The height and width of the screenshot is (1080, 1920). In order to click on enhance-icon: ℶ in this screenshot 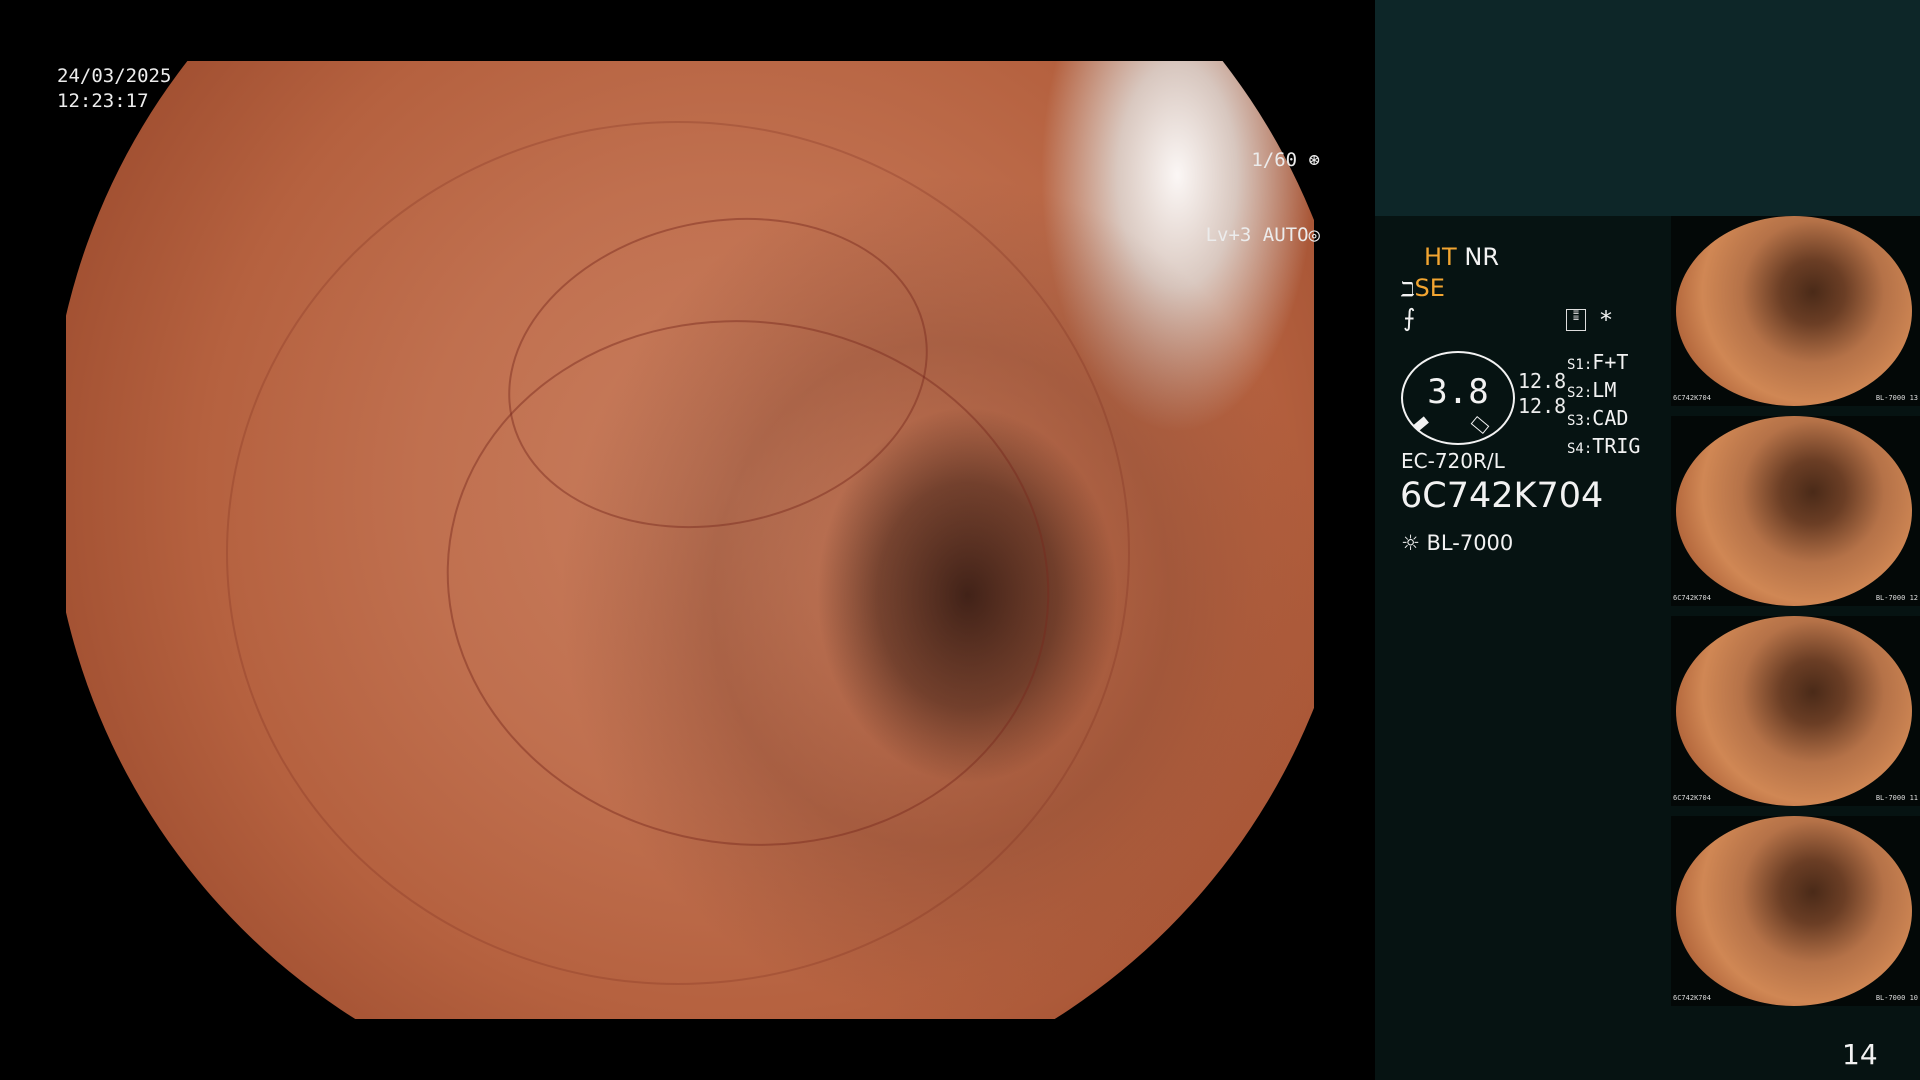, I will do `click(1408, 289)`.